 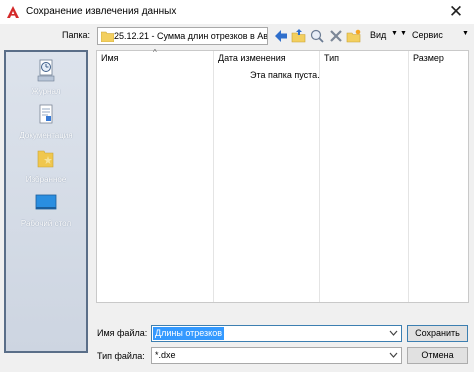 I want to click on filetype-value: *.dxe, so click(x=165, y=355).